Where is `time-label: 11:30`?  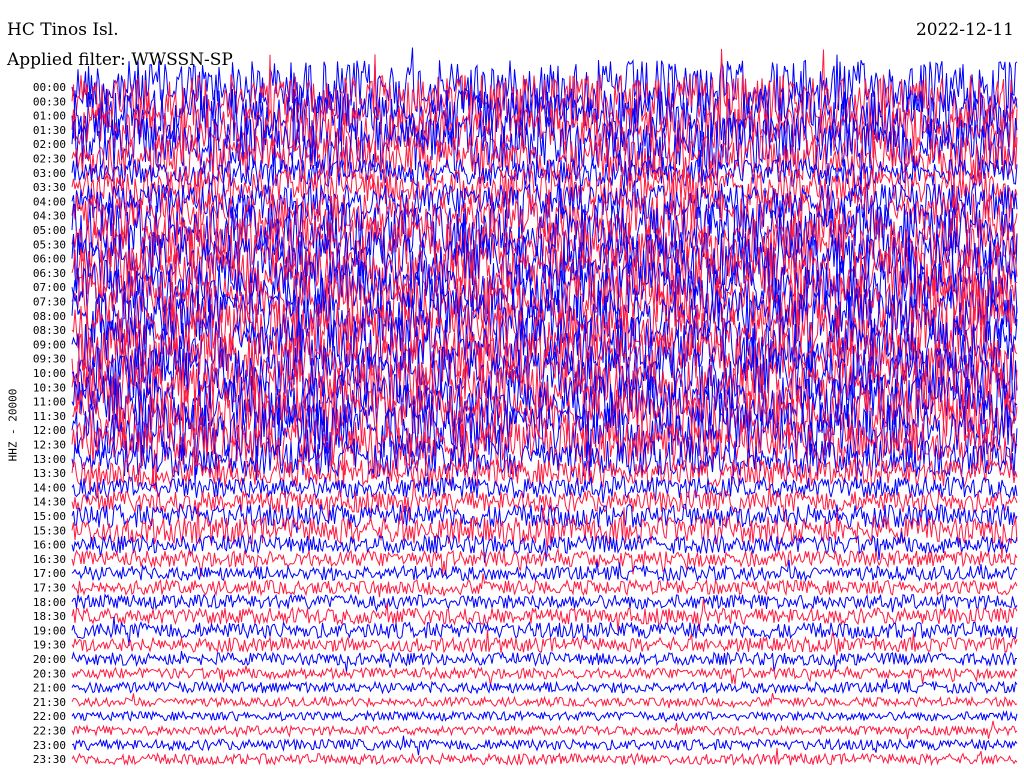 time-label: 11:30 is located at coordinates (49, 416).